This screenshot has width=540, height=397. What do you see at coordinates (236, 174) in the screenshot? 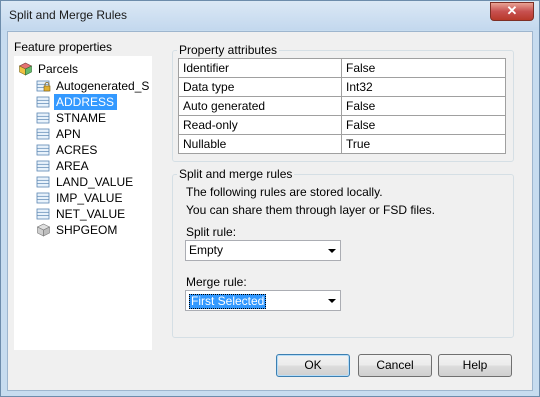
I see `group-title: Split and merge rules` at bounding box center [236, 174].